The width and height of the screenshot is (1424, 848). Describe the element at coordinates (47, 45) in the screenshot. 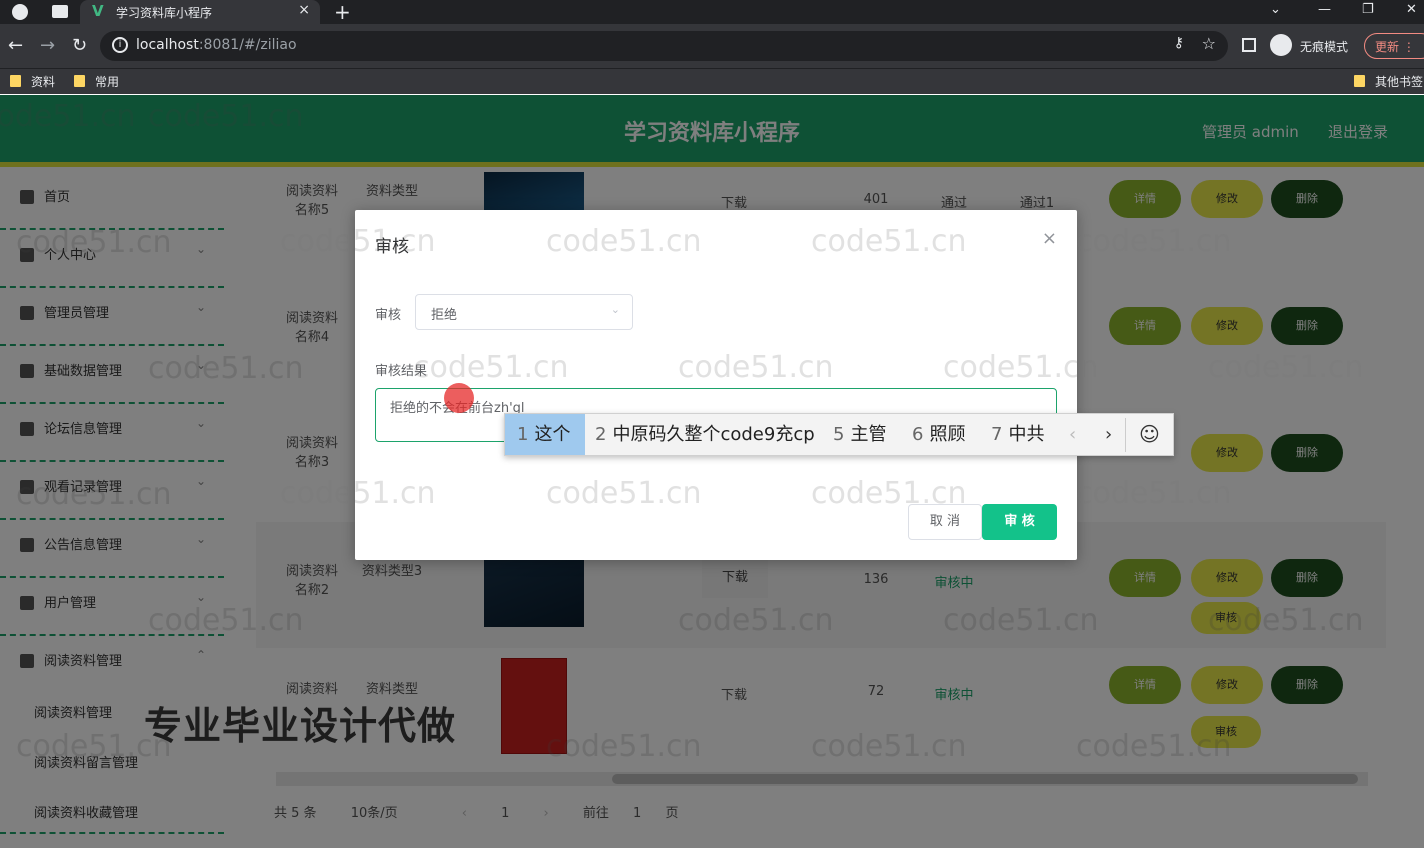

I see `forward-icon: →` at that location.